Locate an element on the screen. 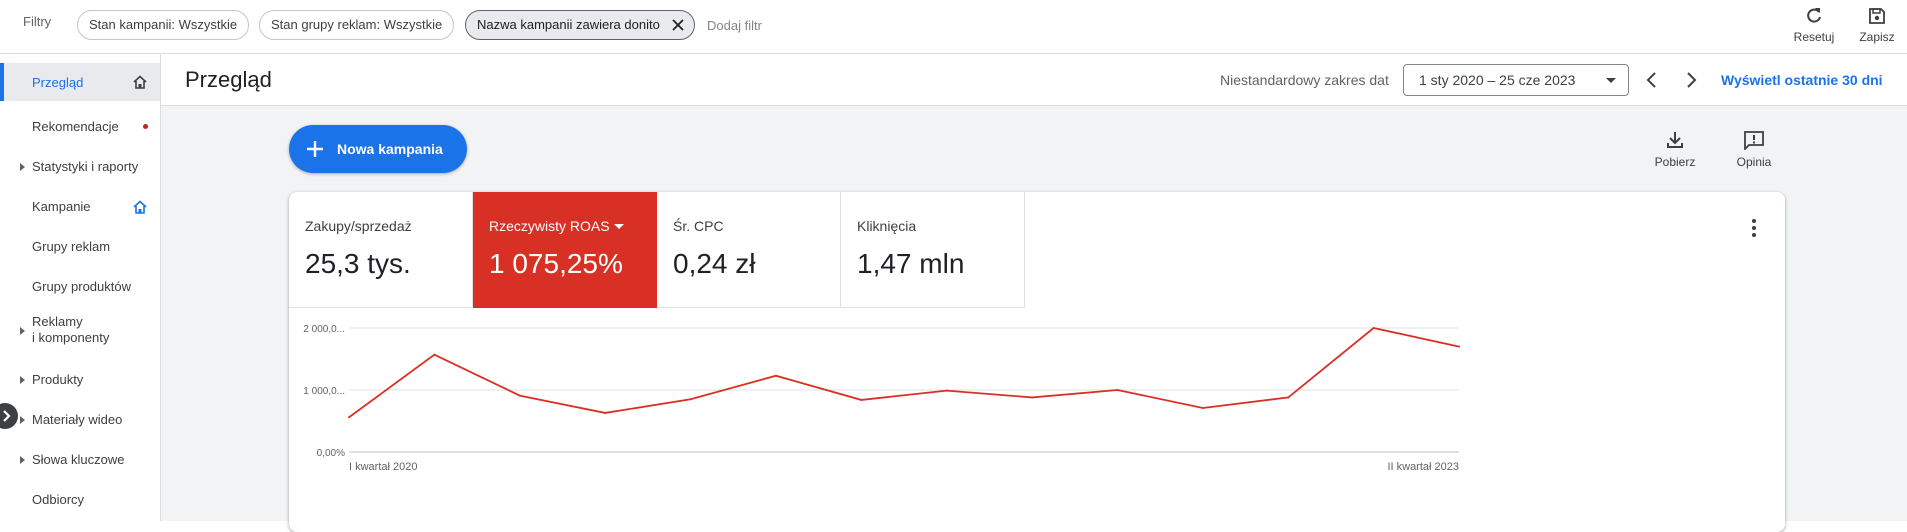 The height and width of the screenshot is (532, 1907). new-campaign-label: Nowa kampania is located at coordinates (390, 149).